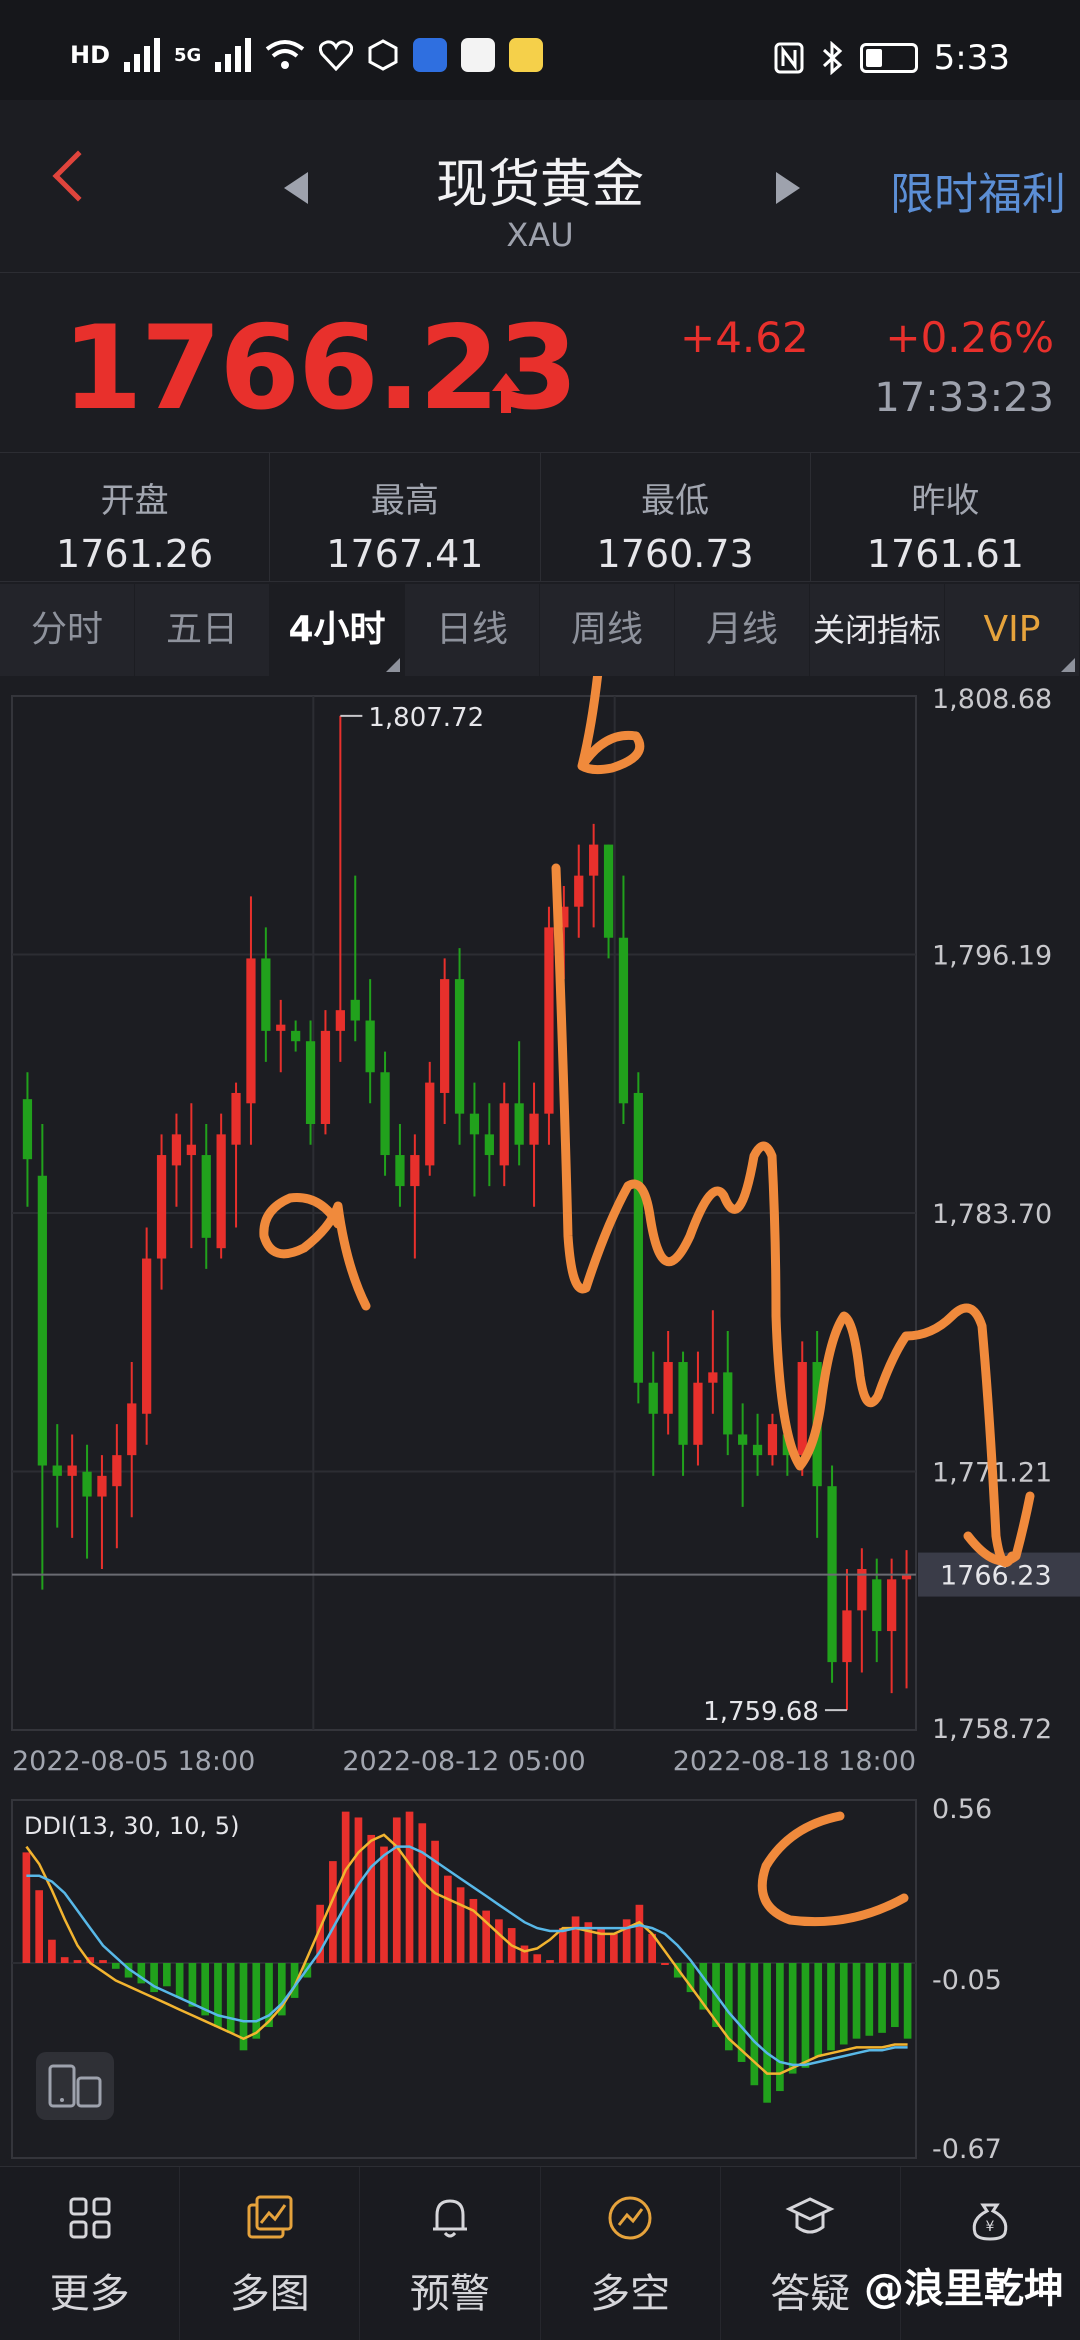  Describe the element at coordinates (269, 2294) in the screenshot. I see `nav-label: 多图` at that location.